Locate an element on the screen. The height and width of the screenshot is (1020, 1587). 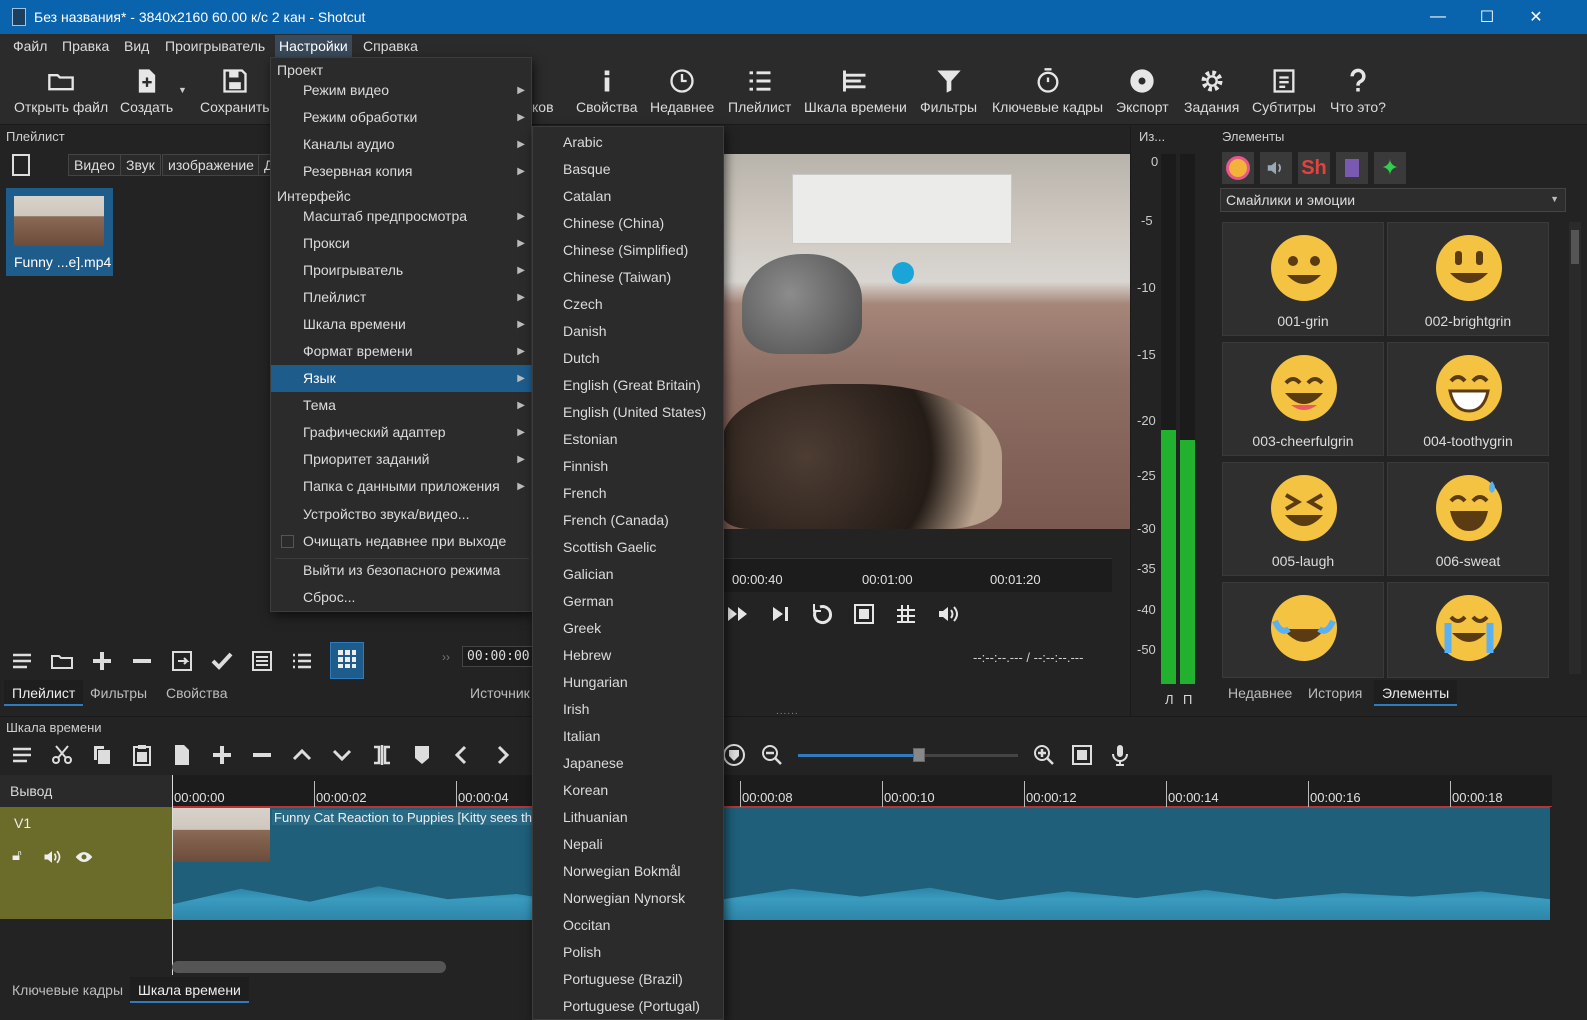
language-option: Chinese (Taiwan) is located at coordinates (628, 277).